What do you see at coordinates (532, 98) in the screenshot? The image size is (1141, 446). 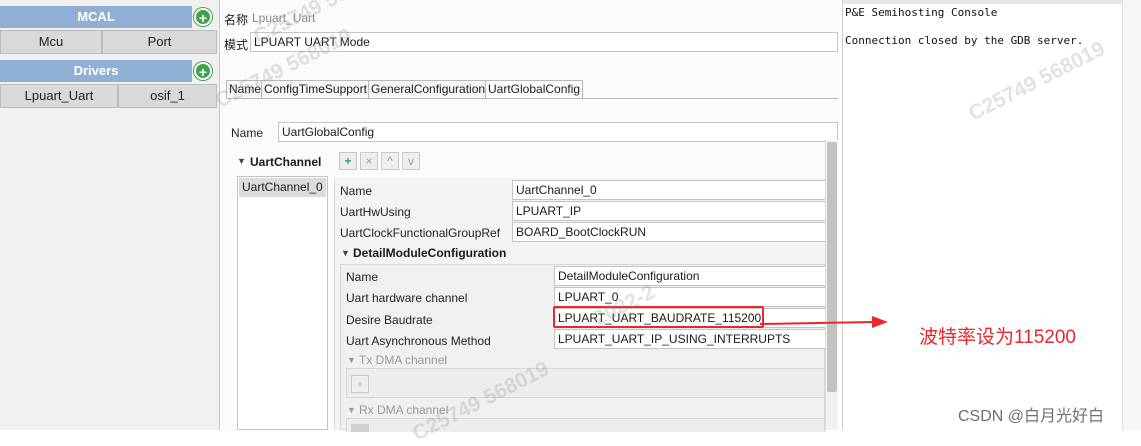 I see `tab-divider` at bounding box center [532, 98].